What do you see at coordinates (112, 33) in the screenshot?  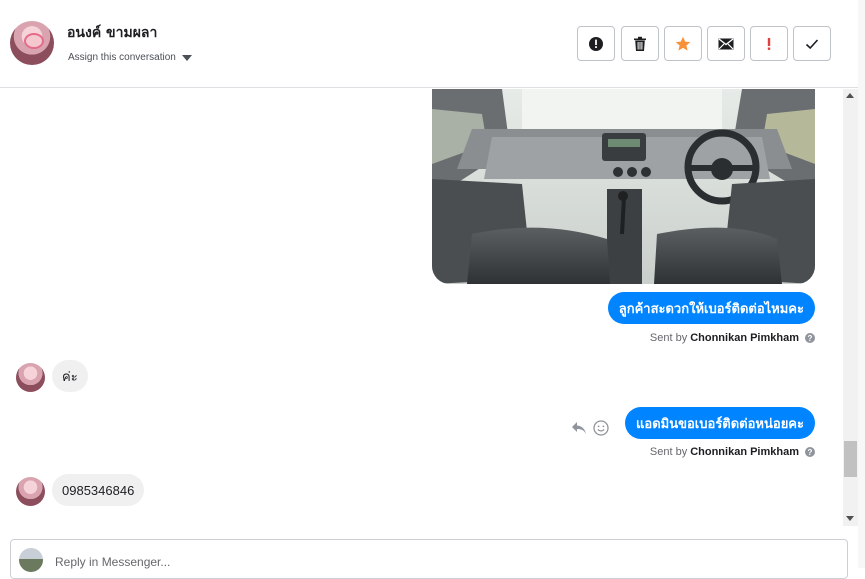 I see `contact-name: อนงค์ ขามผลา` at bounding box center [112, 33].